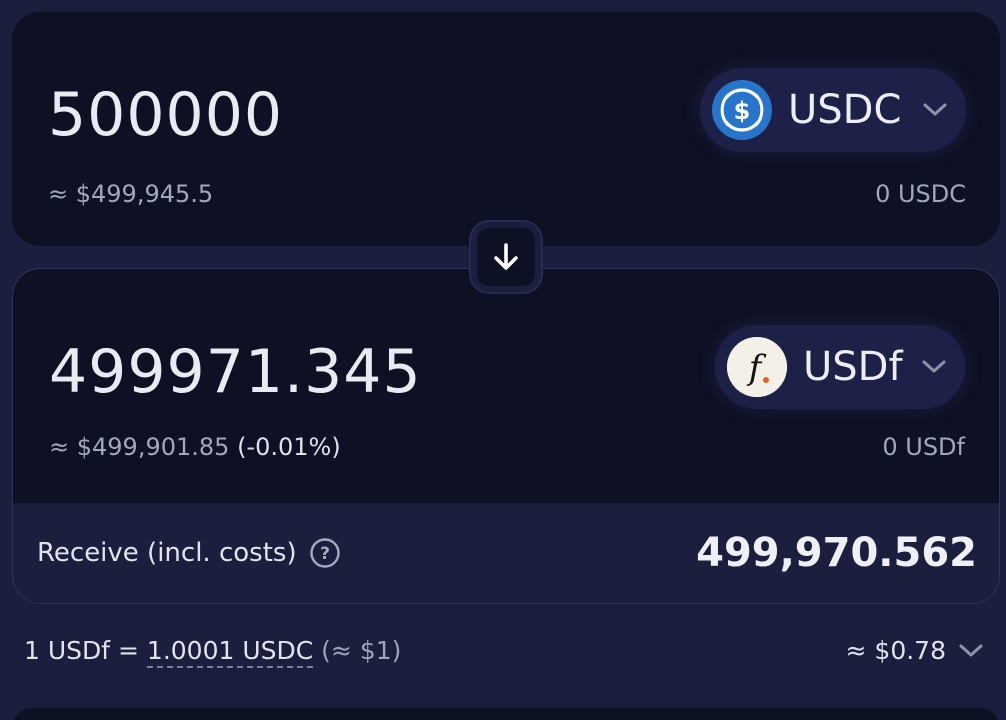  I want to click on next-panel, so click(506, 714).